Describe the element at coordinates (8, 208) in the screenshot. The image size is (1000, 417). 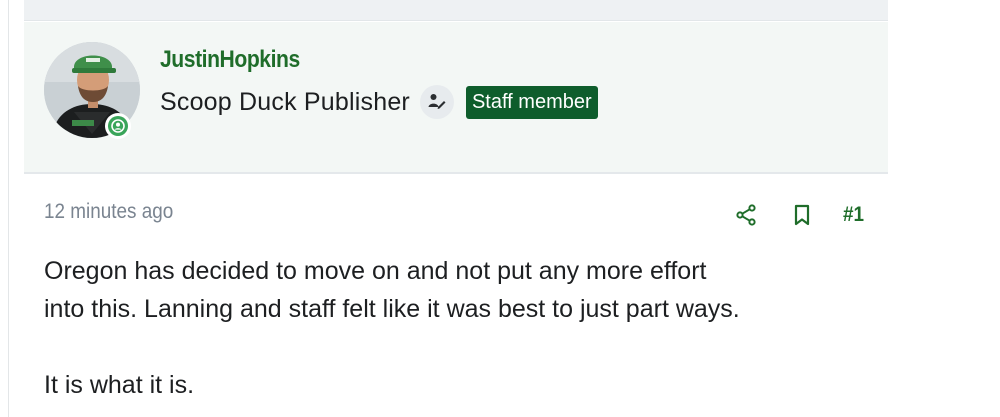
I see `page-left-border` at that location.